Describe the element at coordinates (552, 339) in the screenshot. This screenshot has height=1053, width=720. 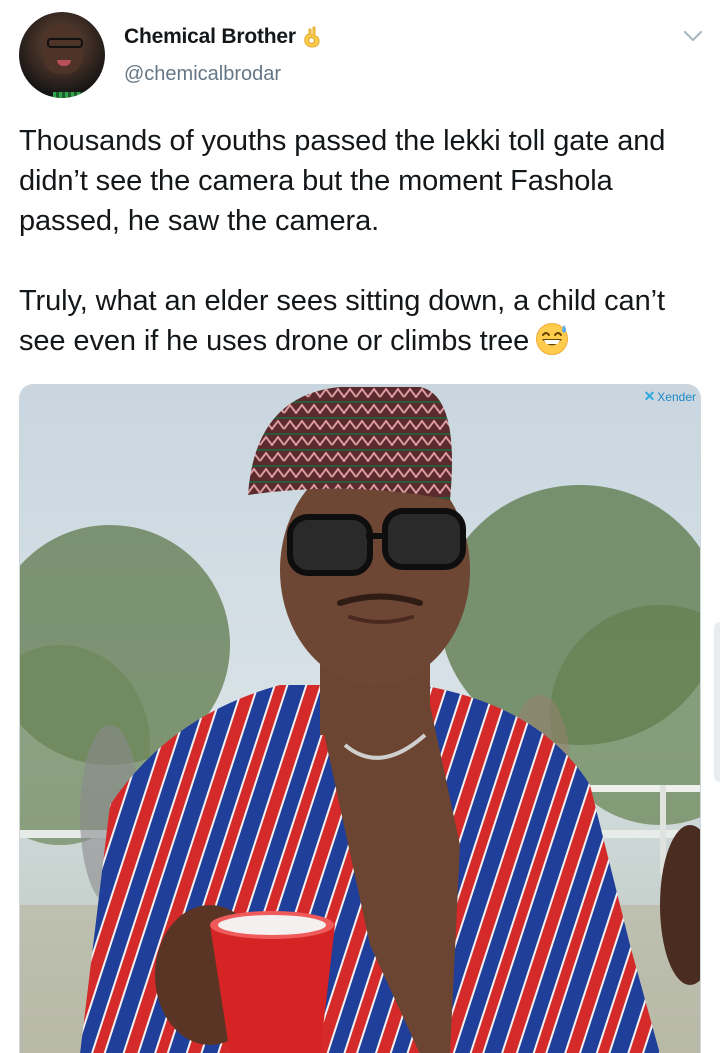
I see `grinning-sweat-icon` at that location.